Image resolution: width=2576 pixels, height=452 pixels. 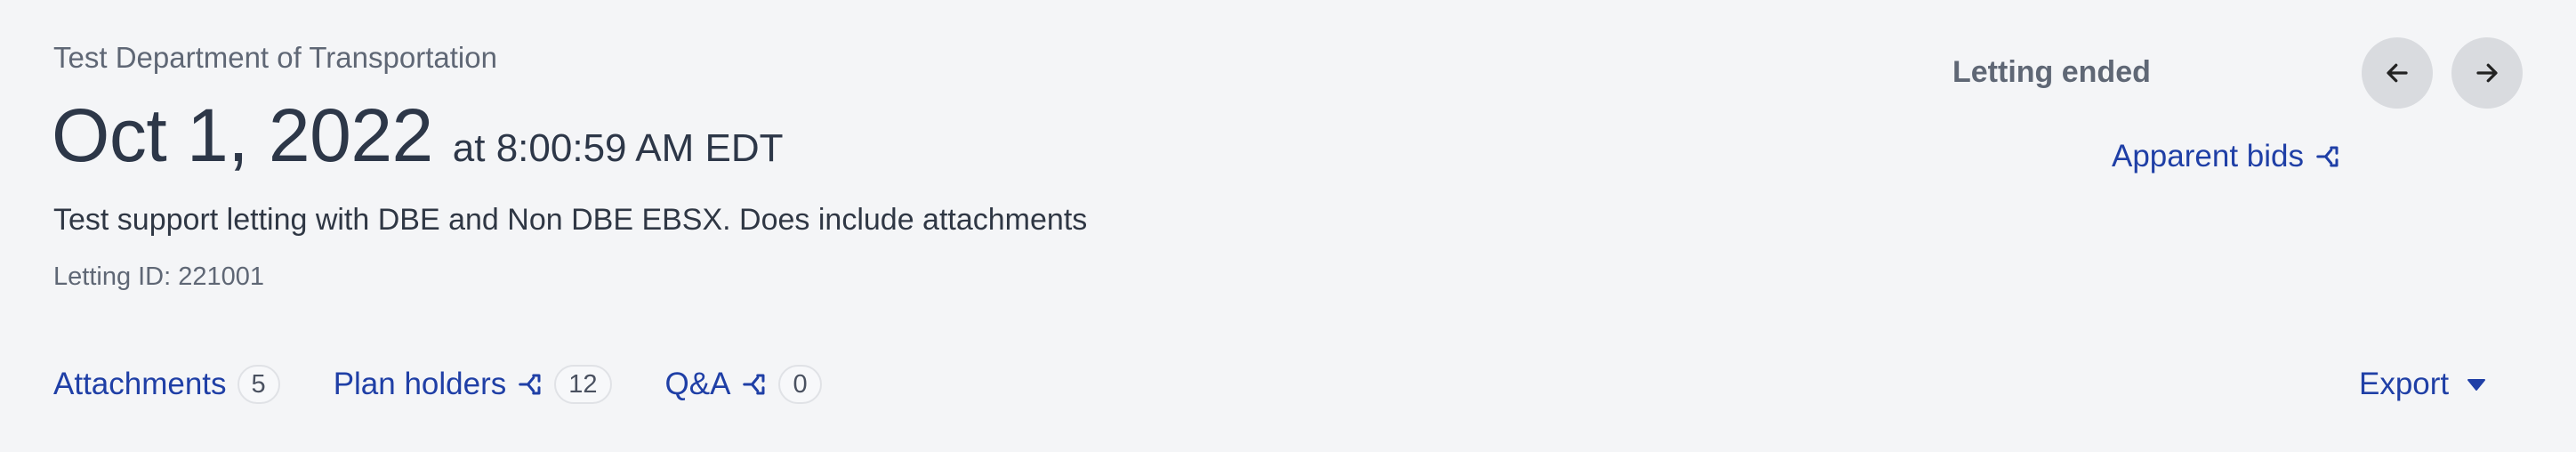 I want to click on apparent-bids-label: Apparent bids, so click(x=2208, y=156).